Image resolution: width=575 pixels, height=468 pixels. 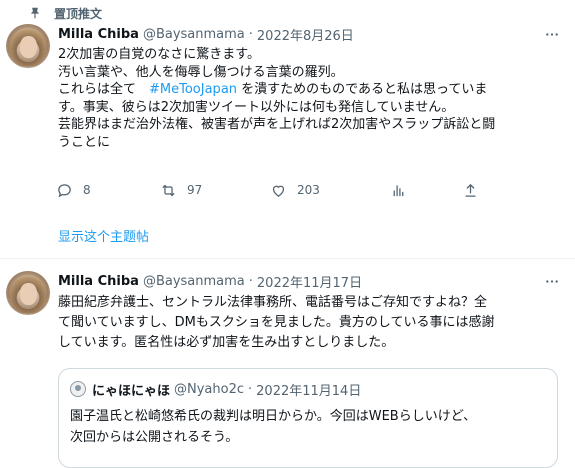 I want to click on quoted-header: にゃほにゃほ @Nyaho2c · 2022年11月14日, so click(x=227, y=389).